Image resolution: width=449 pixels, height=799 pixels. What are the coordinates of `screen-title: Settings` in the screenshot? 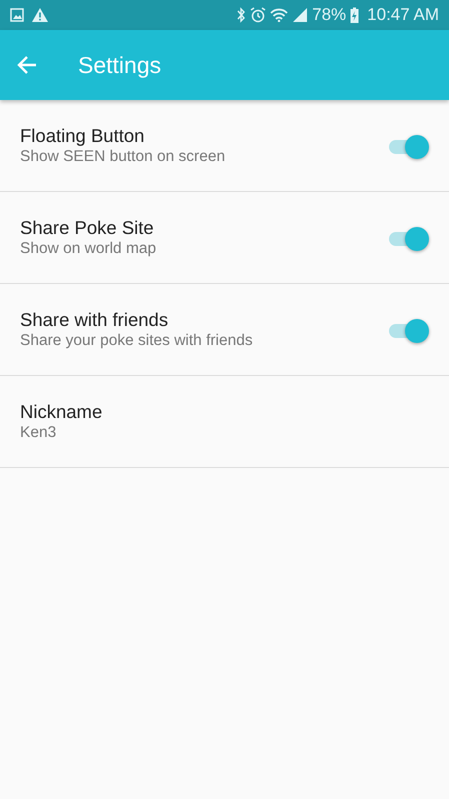 It's located at (120, 65).